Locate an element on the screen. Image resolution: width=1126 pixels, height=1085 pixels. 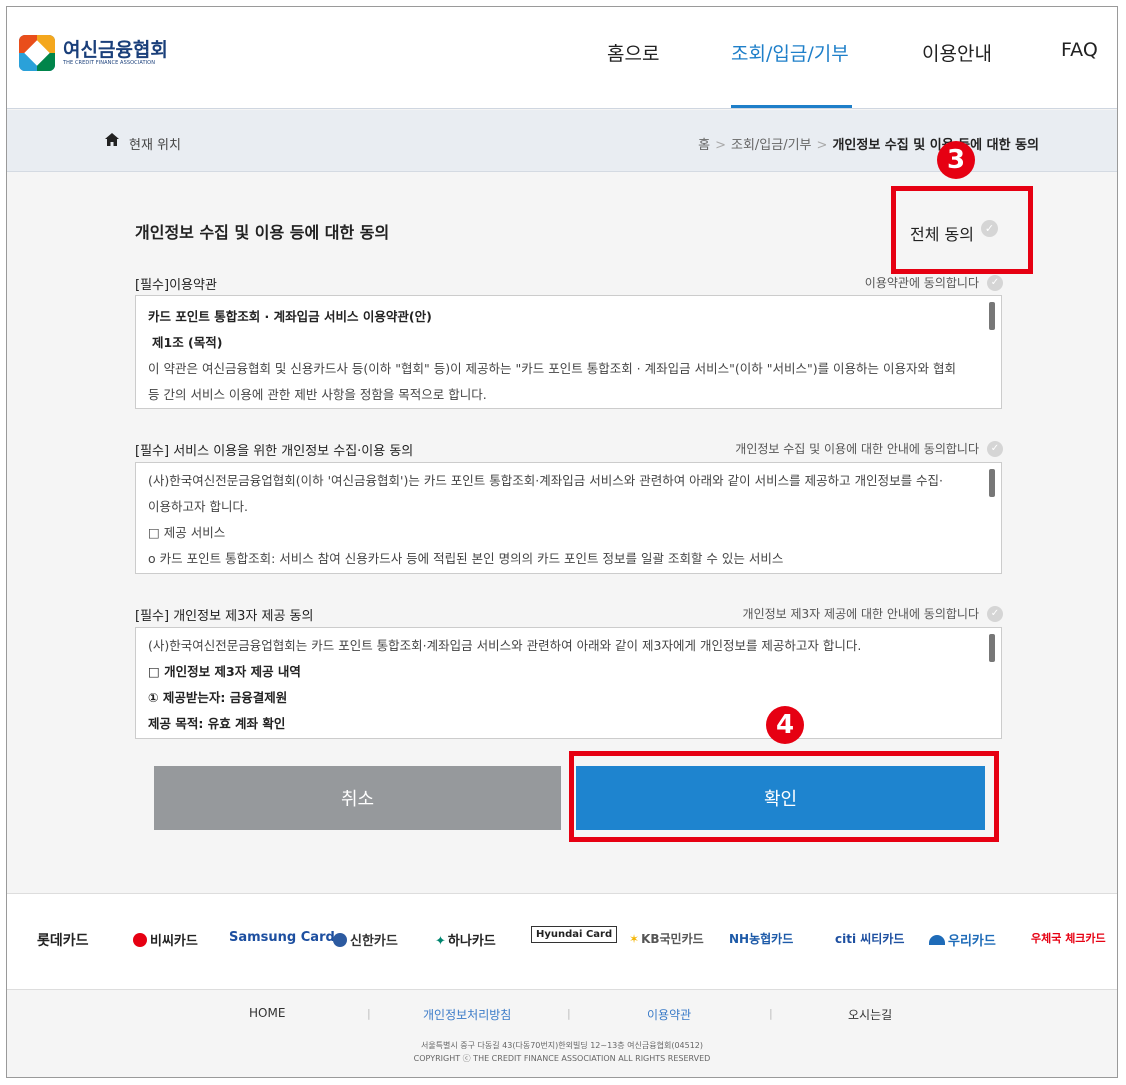
site-logo: 여신금융협회 THE CREDIT FINANCE ASSOCIATION is located at coordinates (93, 53).